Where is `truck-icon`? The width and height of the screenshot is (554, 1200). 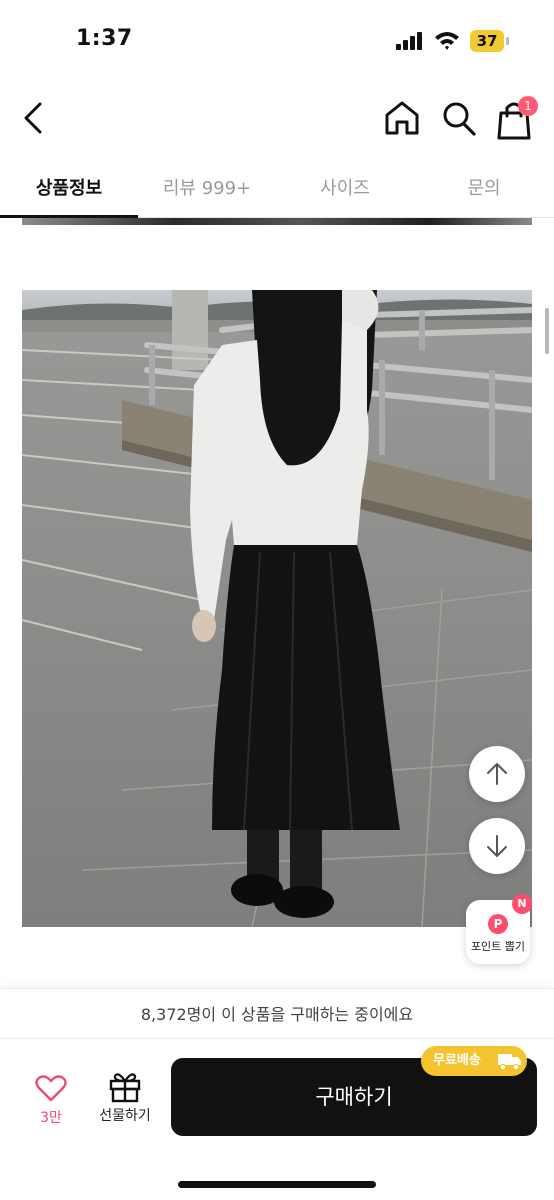 truck-icon is located at coordinates (509, 1062).